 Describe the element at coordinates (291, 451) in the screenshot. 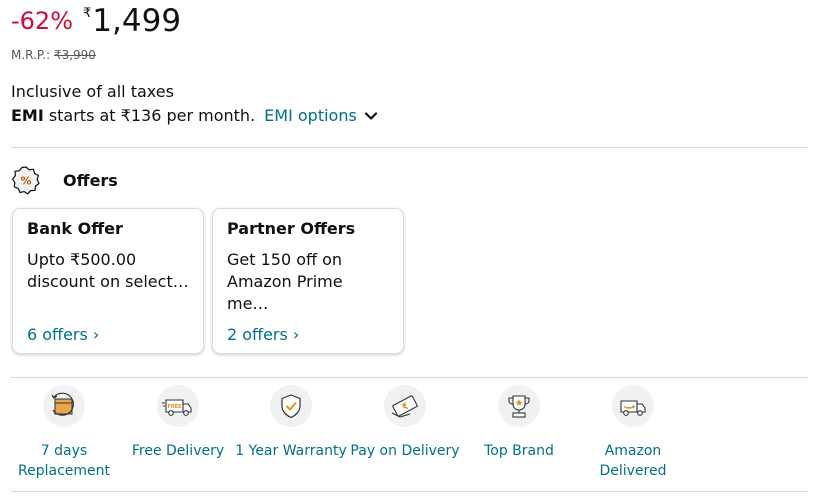

I see `feature-label: 1 Year Warranty` at that location.